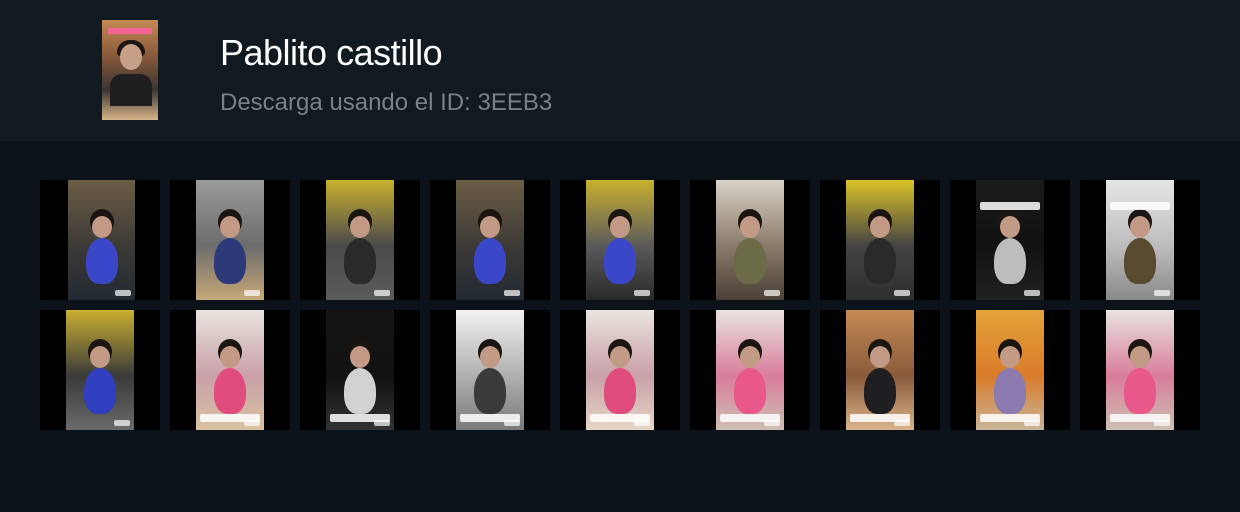  What do you see at coordinates (386, 102) in the screenshot?
I see `download-id-text: Descarga usando el ID: 3EEB3` at bounding box center [386, 102].